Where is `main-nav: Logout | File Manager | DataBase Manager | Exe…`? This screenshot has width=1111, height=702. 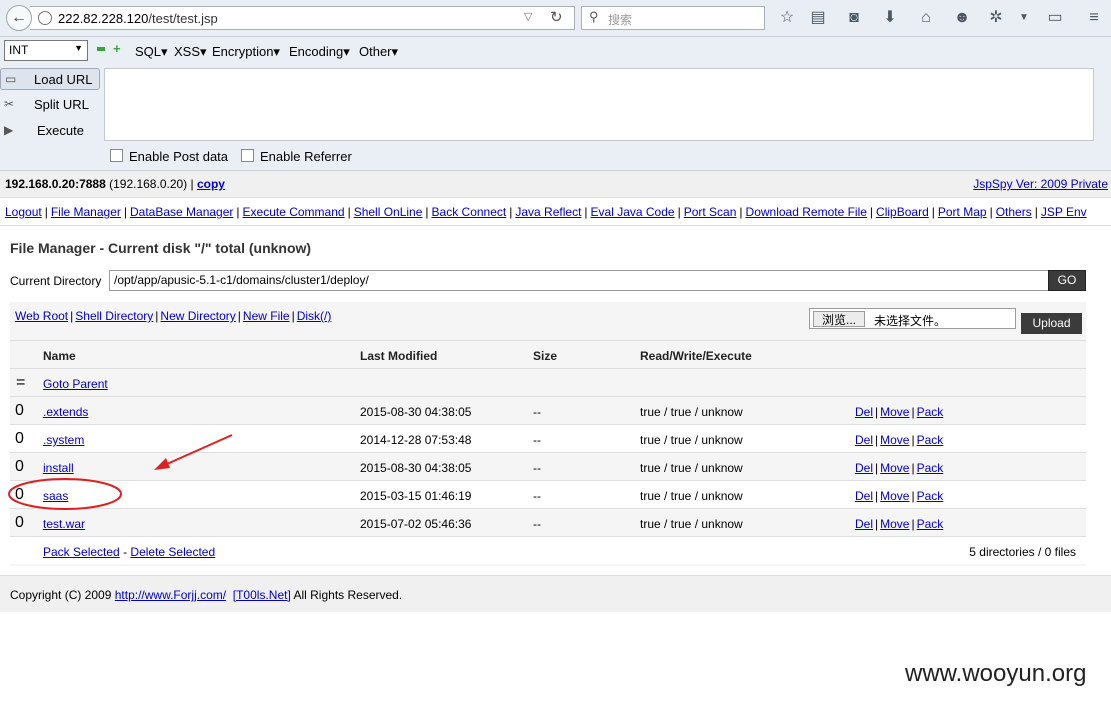
main-nav: Logout | File Manager | DataBase Manager | Exe… is located at coordinates (555, 212).